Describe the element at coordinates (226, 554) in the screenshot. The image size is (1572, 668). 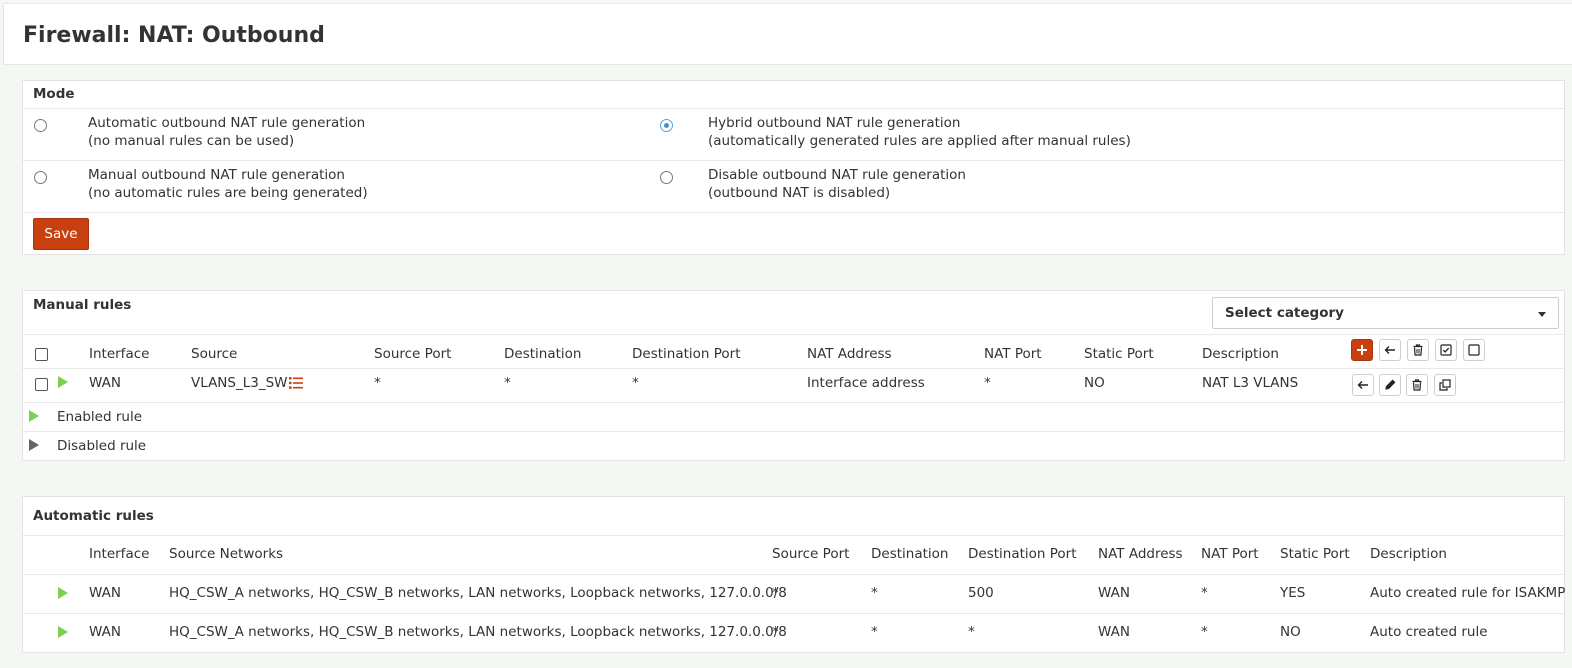
I see `auto-col-source-networks: Source Networks` at that location.